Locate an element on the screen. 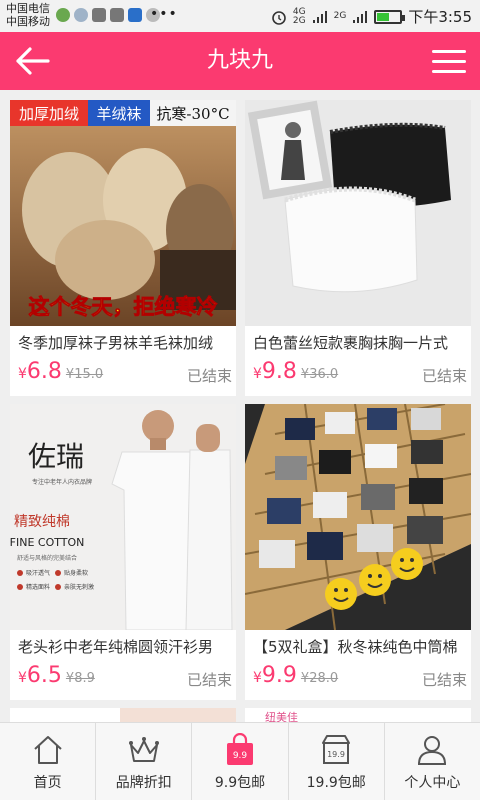 This screenshot has width=480, height=800. product-card is located at coordinates (123, 715).